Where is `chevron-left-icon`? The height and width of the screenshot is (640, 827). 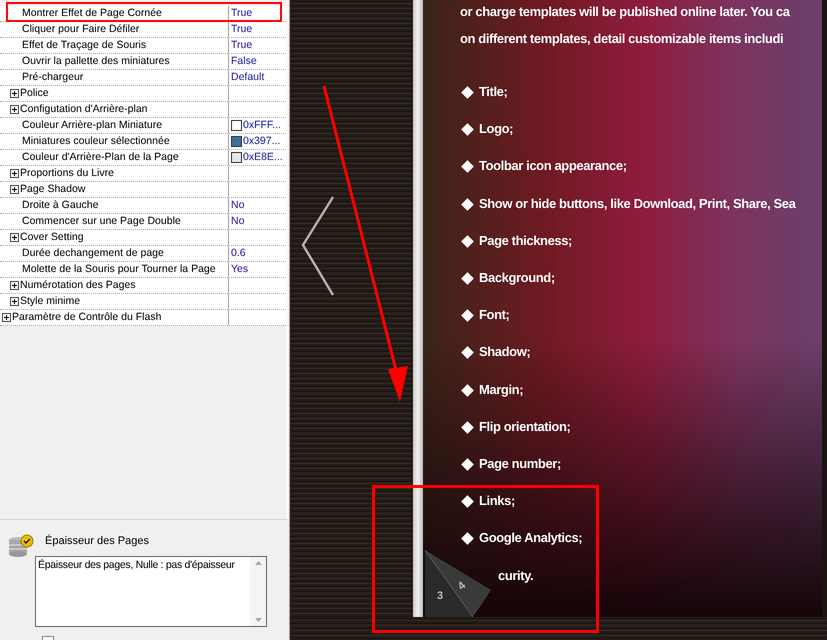 chevron-left-icon is located at coordinates (318, 246).